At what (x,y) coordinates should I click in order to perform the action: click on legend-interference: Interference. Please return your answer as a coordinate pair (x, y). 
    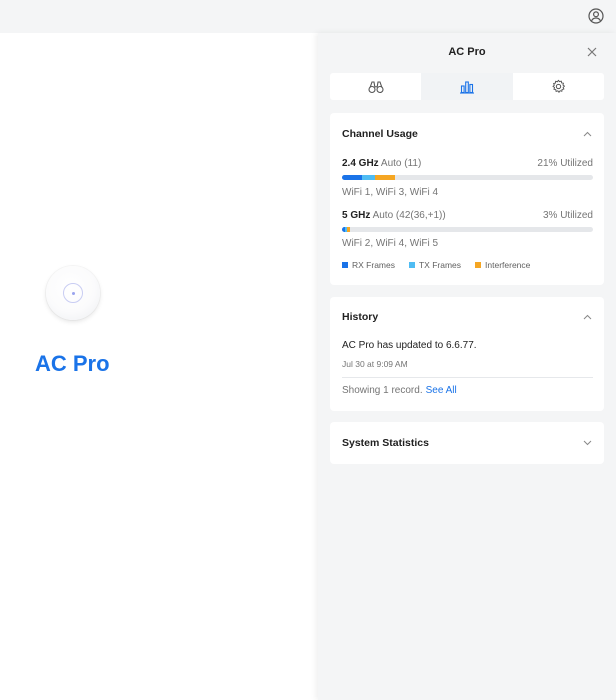
    Looking at the image, I should click on (502, 265).